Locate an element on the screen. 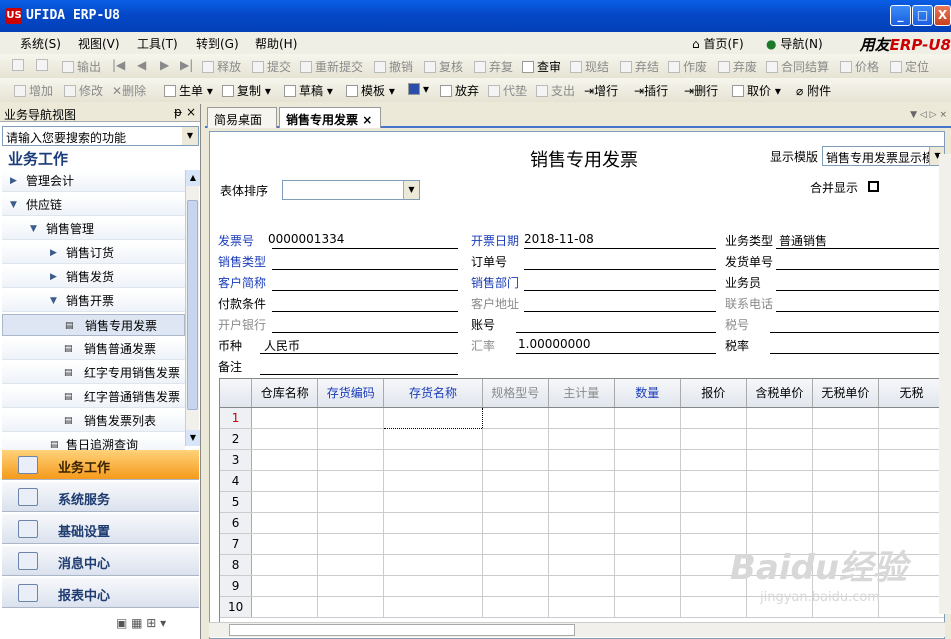 The image size is (951, 639). table-row: 5 is located at coordinates (582, 502).